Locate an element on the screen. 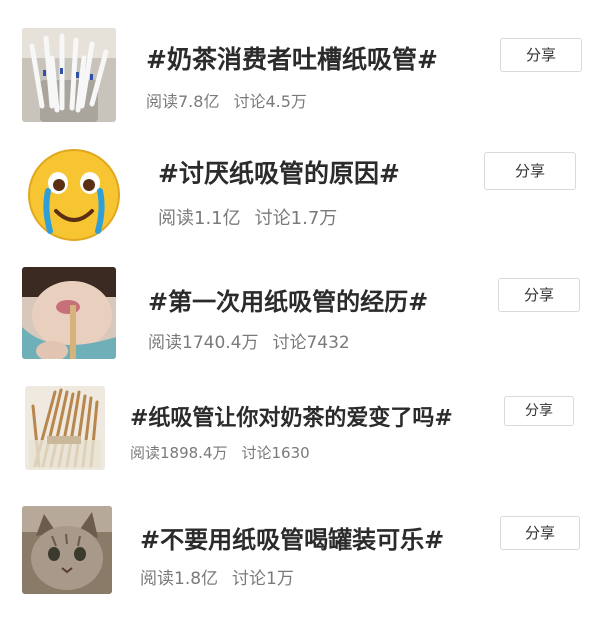 This screenshot has width=605, height=622. crying-emoji-icon is located at coordinates (74, 195).